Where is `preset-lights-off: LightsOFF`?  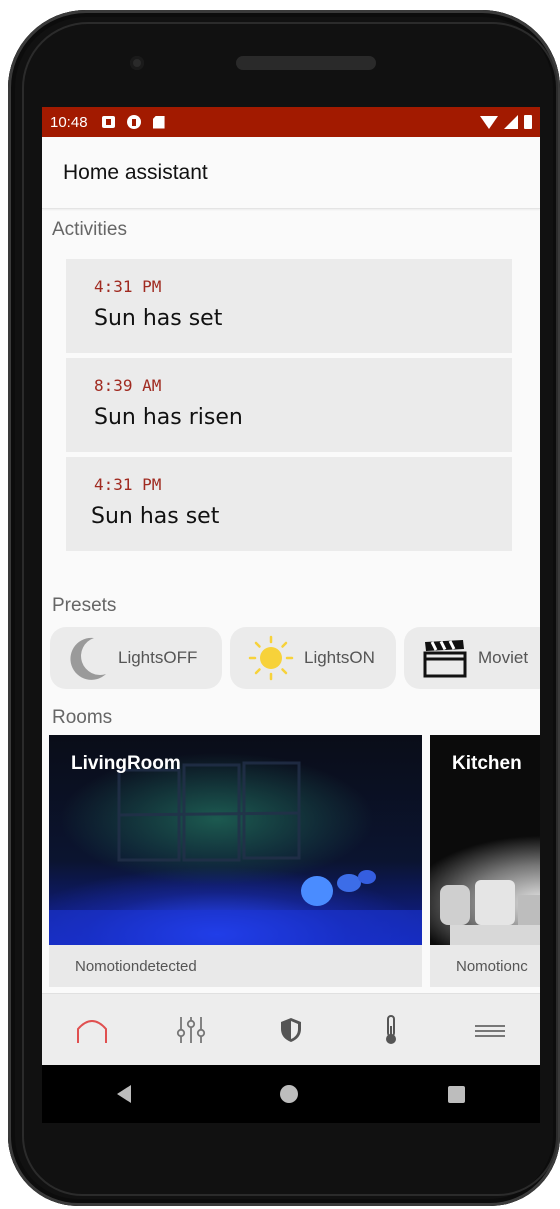 preset-lights-off: LightsOFF is located at coordinates (136, 658).